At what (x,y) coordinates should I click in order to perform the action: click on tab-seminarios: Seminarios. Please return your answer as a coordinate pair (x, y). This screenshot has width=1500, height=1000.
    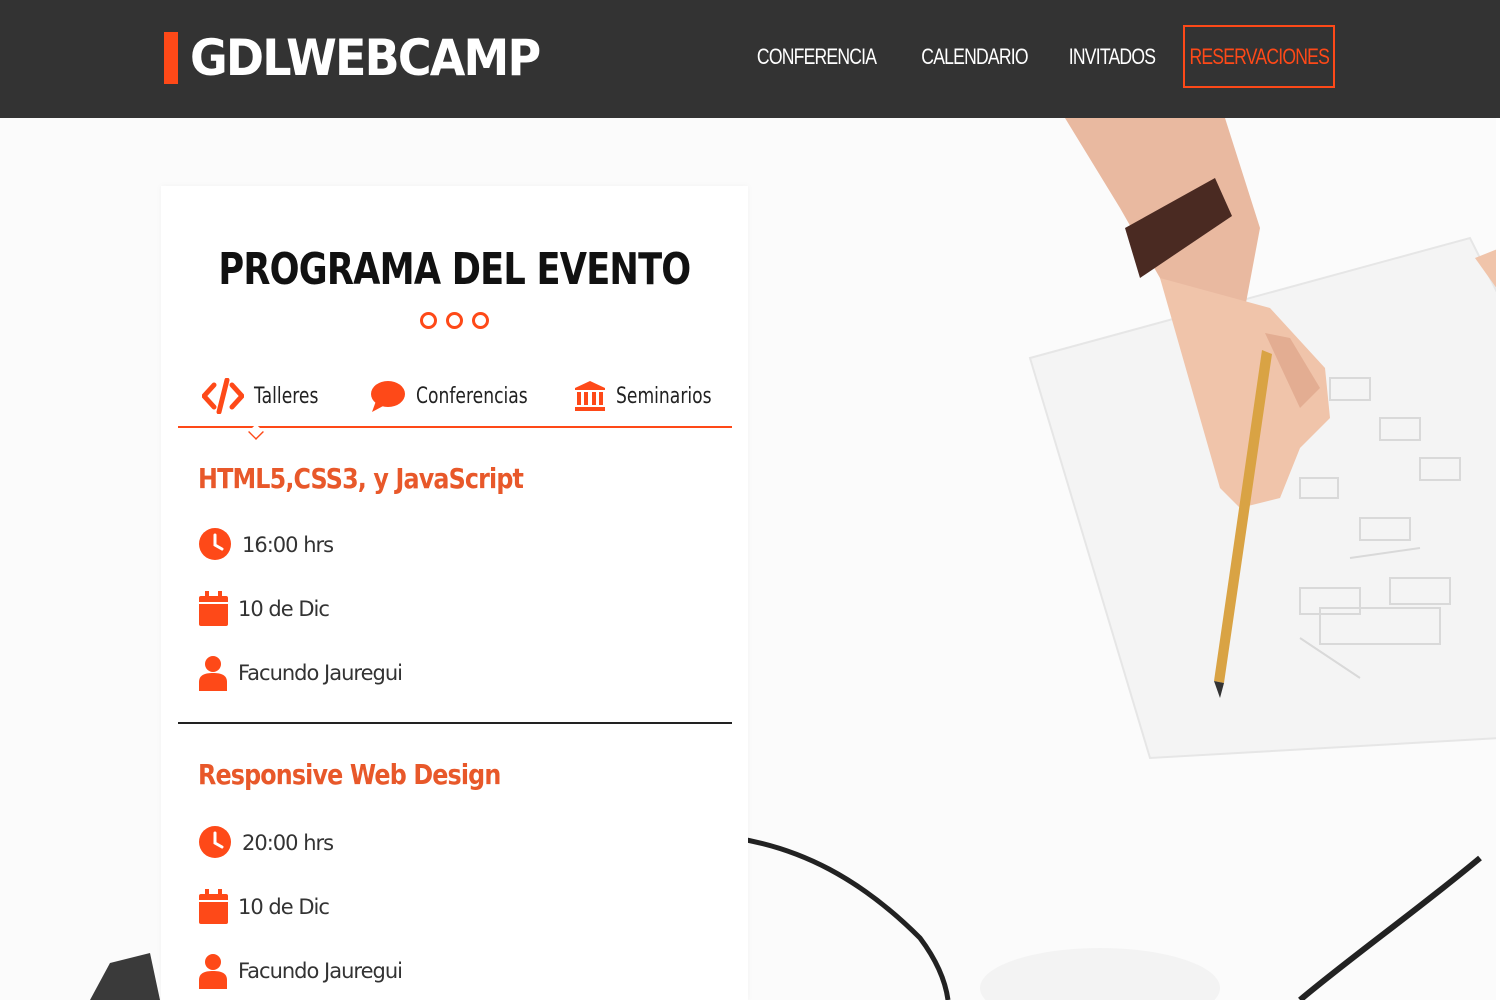
    Looking at the image, I should click on (656, 396).